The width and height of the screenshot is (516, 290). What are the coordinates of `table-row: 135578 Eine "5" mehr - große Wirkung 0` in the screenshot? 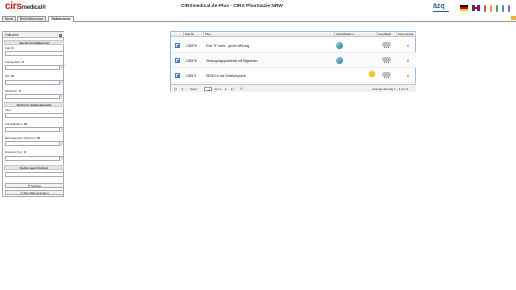 It's located at (293, 45).